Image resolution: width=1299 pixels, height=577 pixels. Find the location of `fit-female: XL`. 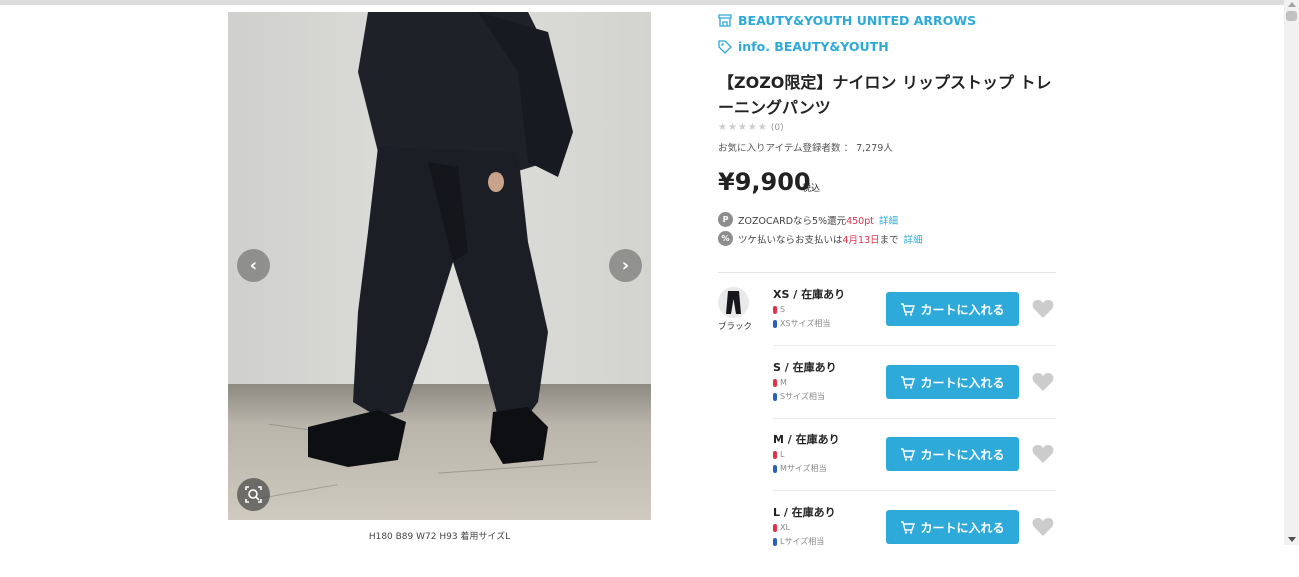

fit-female: XL is located at coordinates (781, 527).